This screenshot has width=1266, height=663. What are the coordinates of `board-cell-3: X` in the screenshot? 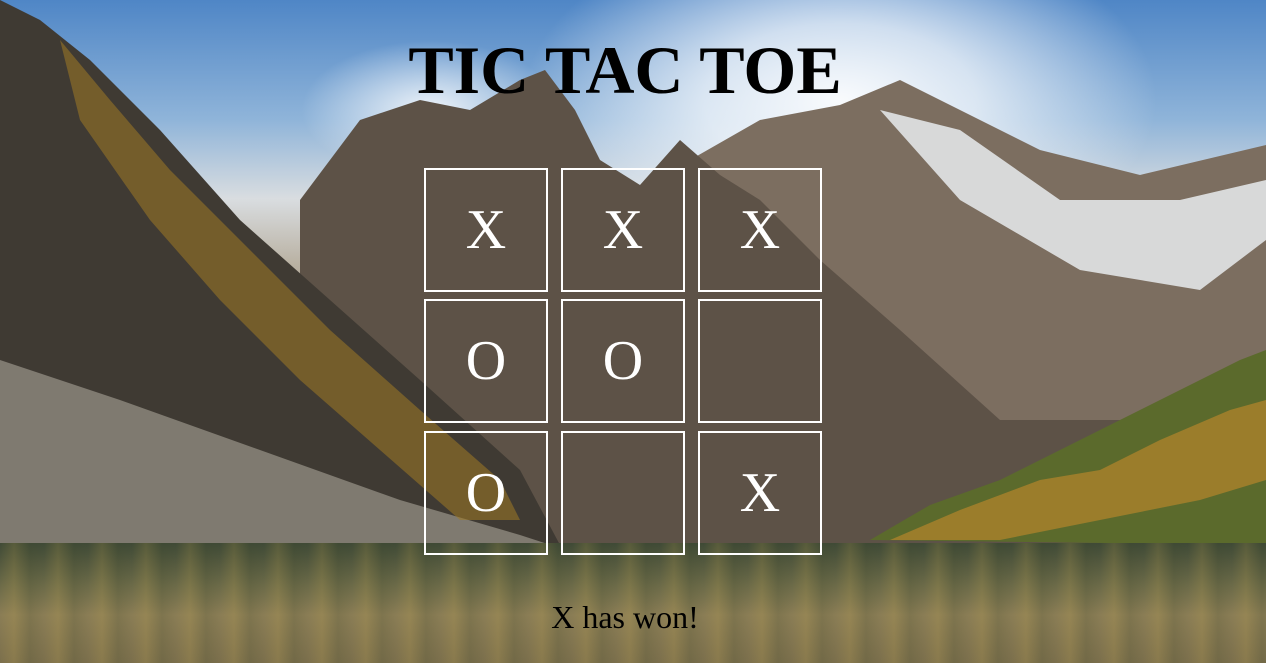 It's located at (760, 230).